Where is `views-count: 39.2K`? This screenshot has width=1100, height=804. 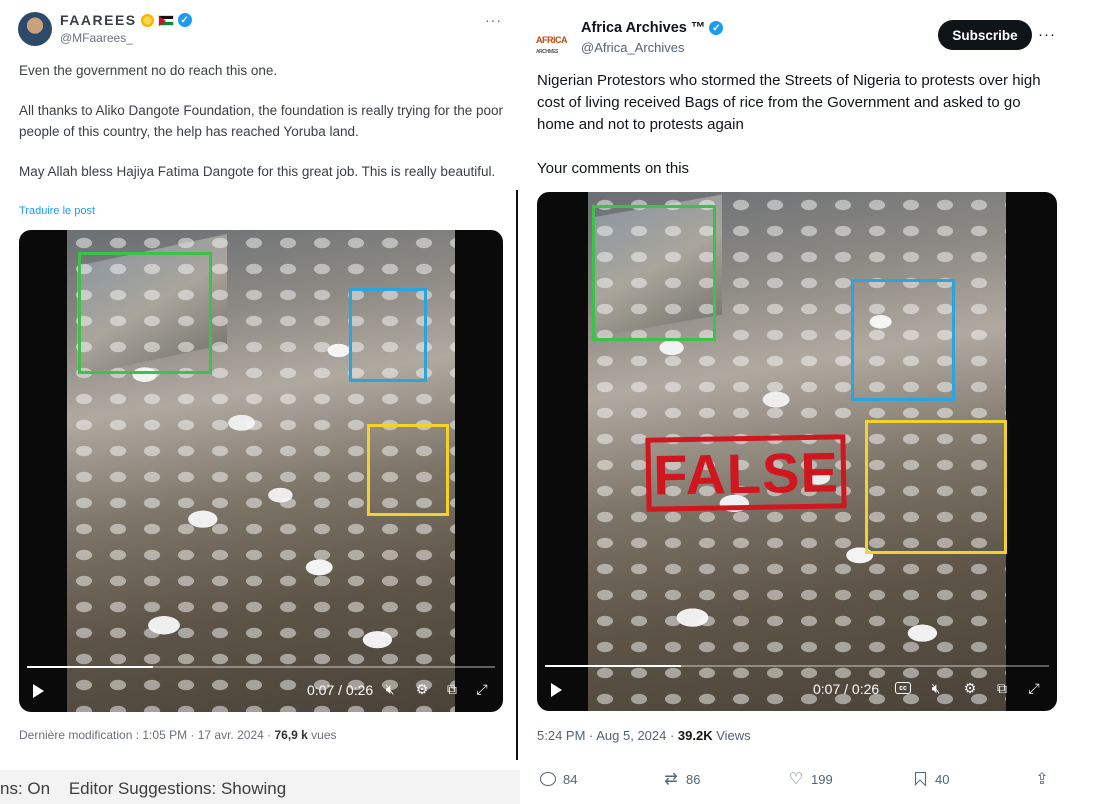
views-count: 39.2K is located at coordinates (695, 735).